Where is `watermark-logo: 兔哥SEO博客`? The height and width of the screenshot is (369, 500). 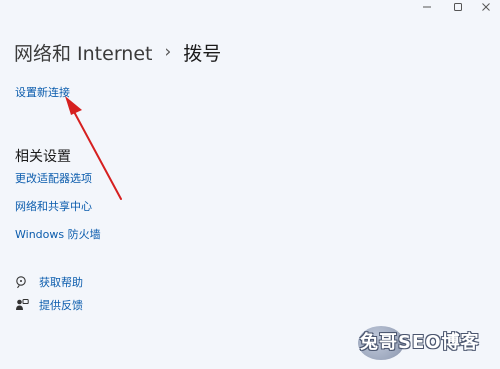 watermark-logo: 兔哥SEO博客 is located at coordinates (424, 344).